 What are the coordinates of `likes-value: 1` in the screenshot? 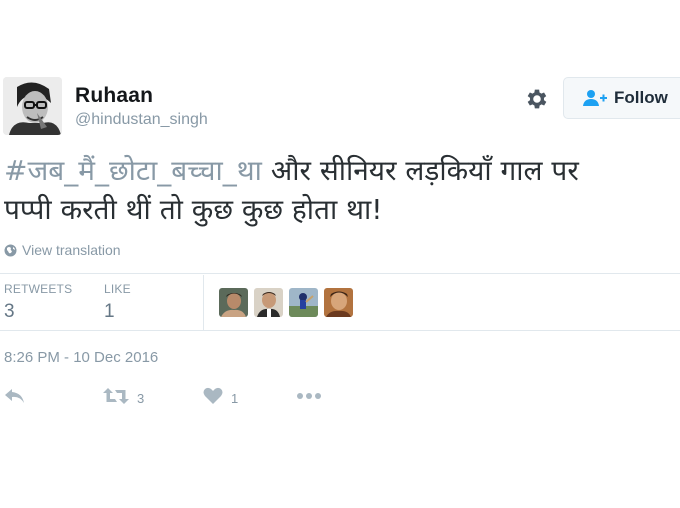 It's located at (109, 311).